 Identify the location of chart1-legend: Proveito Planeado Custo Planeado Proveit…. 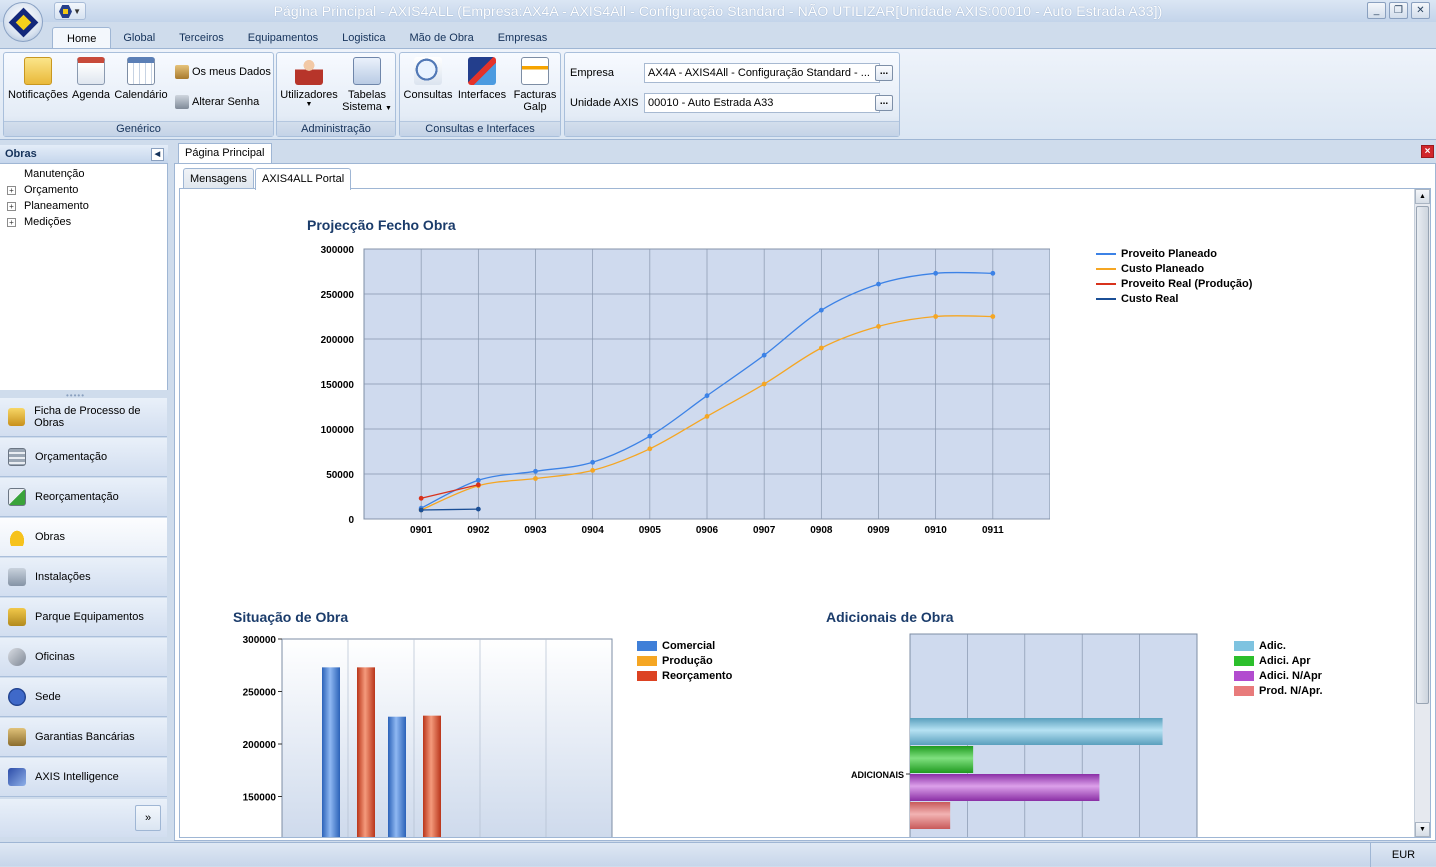
(1174, 276).